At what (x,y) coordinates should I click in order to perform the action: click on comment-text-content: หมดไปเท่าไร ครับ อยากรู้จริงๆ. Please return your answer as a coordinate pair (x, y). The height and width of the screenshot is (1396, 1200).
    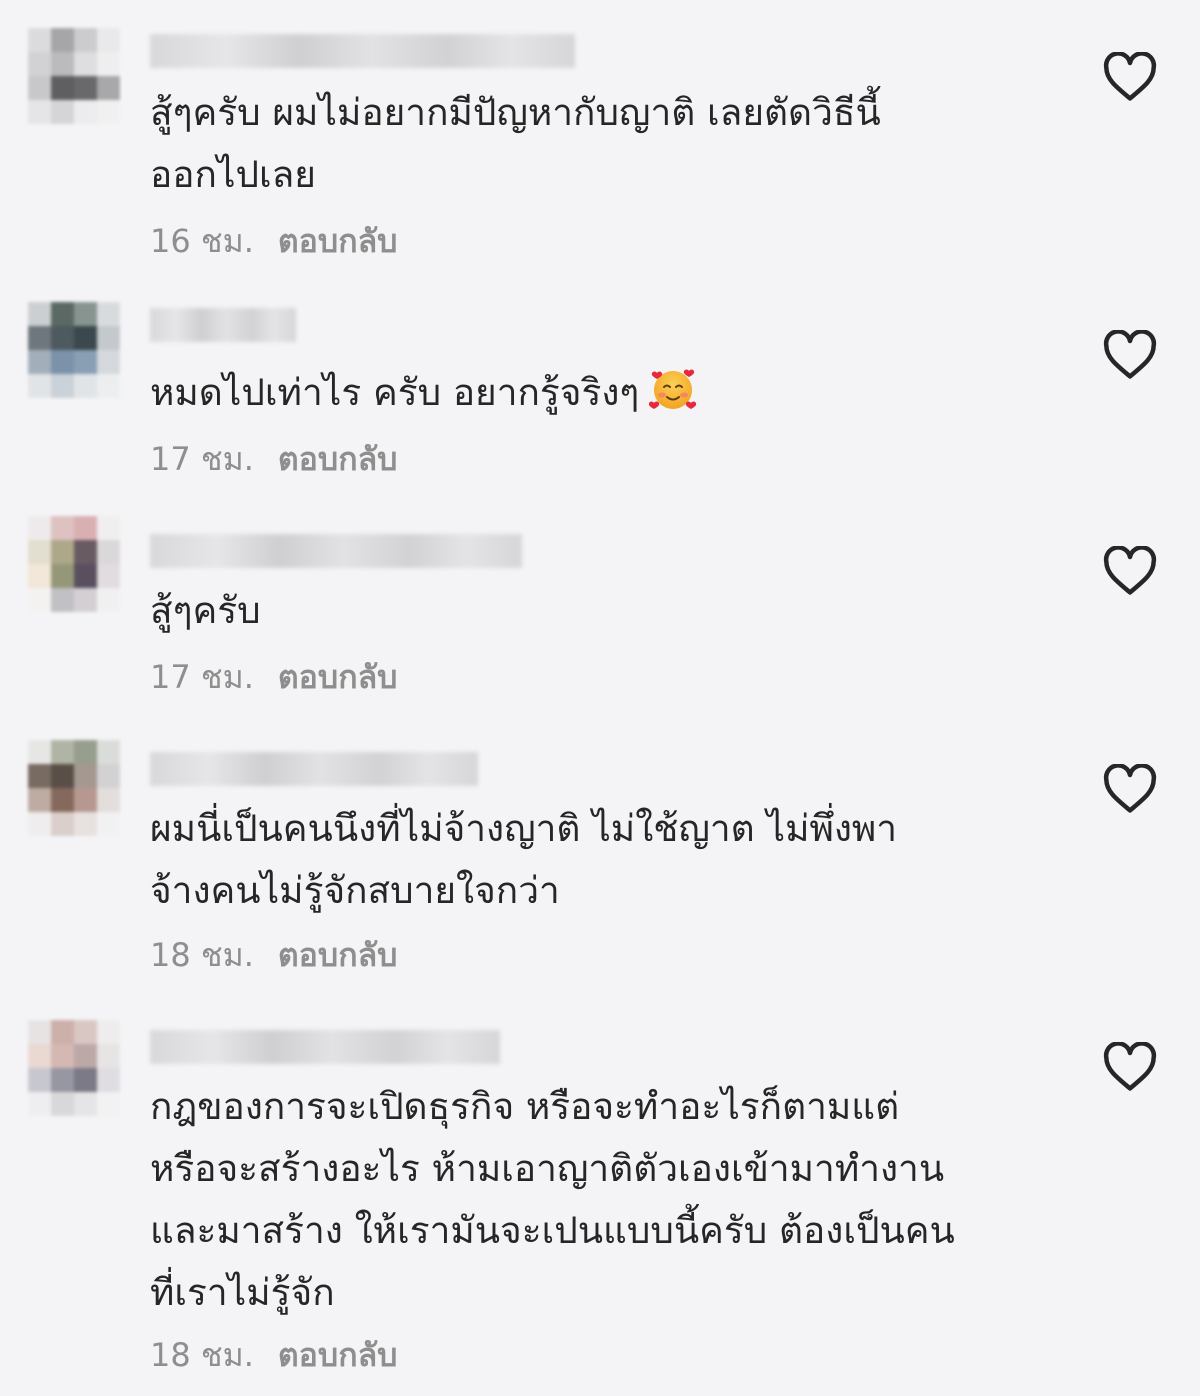
    Looking at the image, I should click on (395, 392).